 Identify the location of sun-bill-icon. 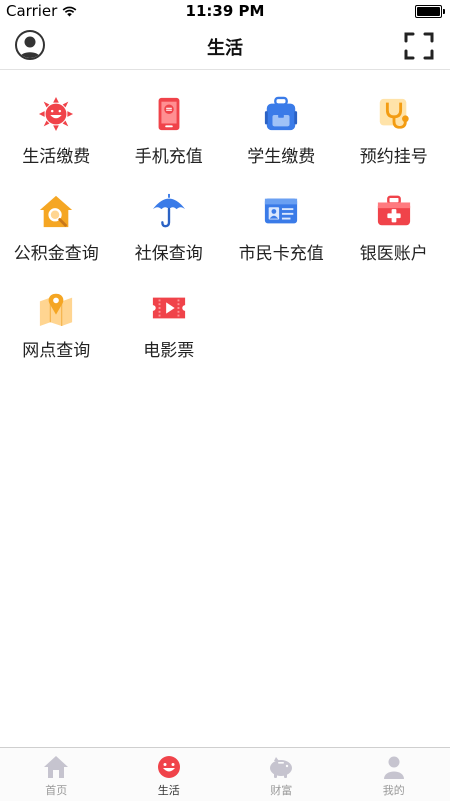
(56, 114).